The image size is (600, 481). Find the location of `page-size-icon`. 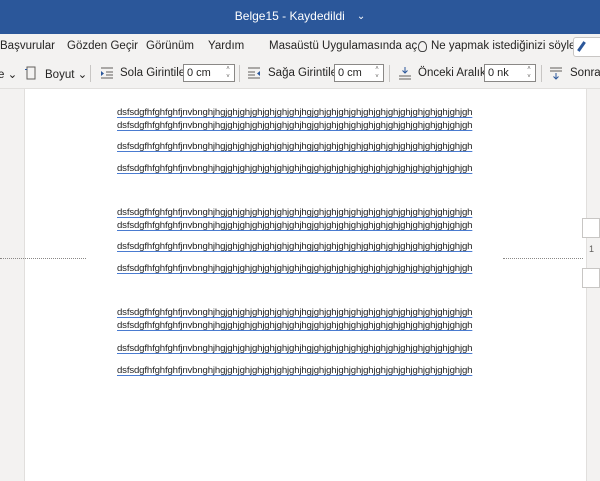

page-size-icon is located at coordinates (30, 73).